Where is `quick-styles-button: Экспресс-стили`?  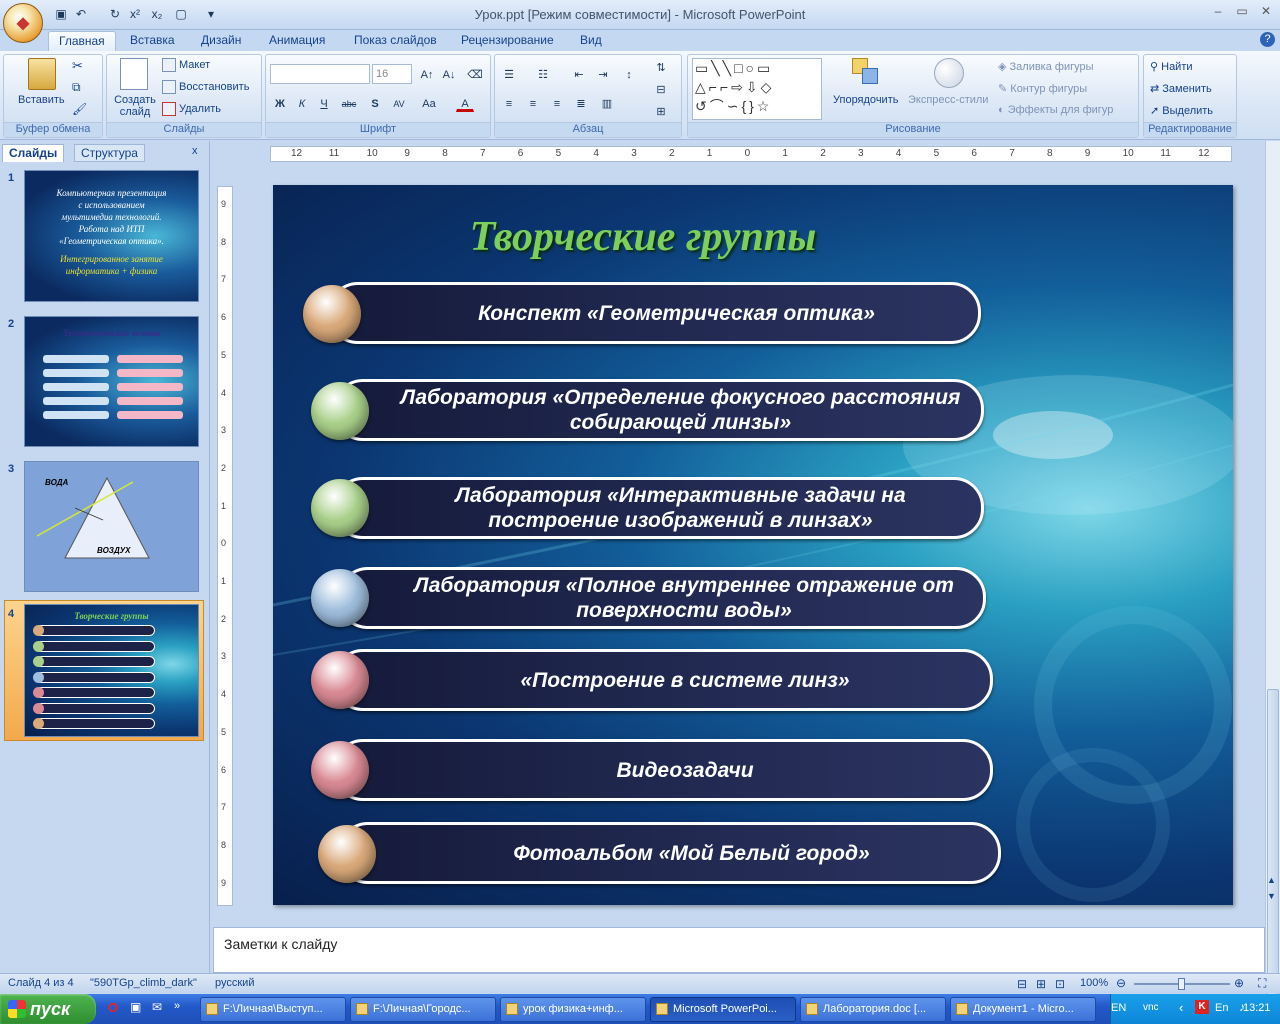
quick-styles-button: Экспресс-стили is located at coordinates (948, 100).